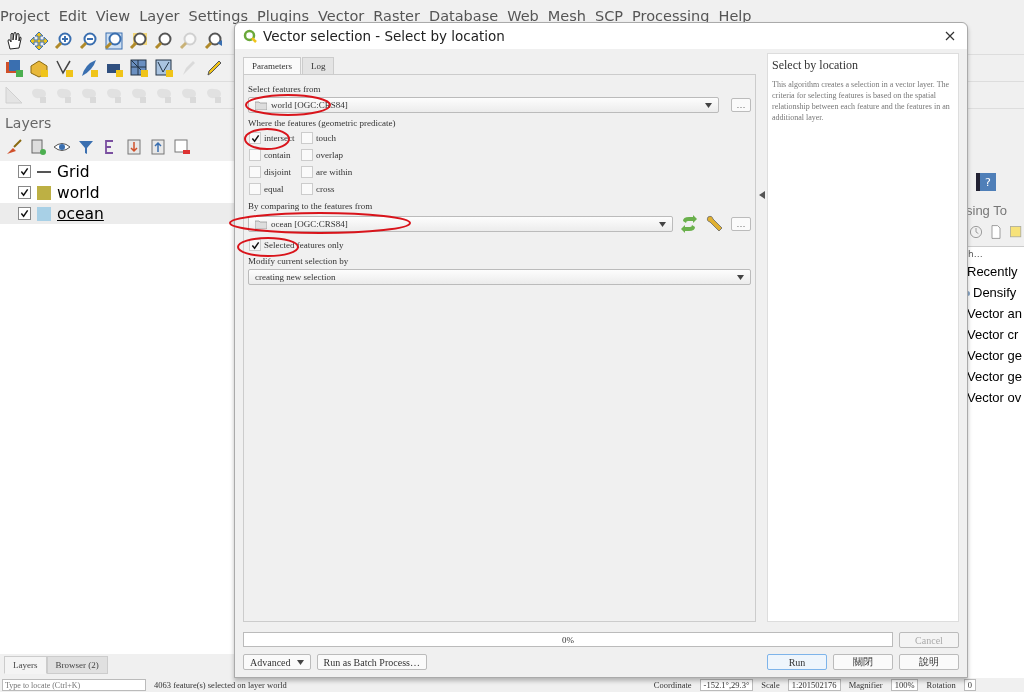 The width and height of the screenshot is (1024, 692). Describe the element at coordinates (284, 89) in the screenshot. I see `field-label: Select features from` at that location.